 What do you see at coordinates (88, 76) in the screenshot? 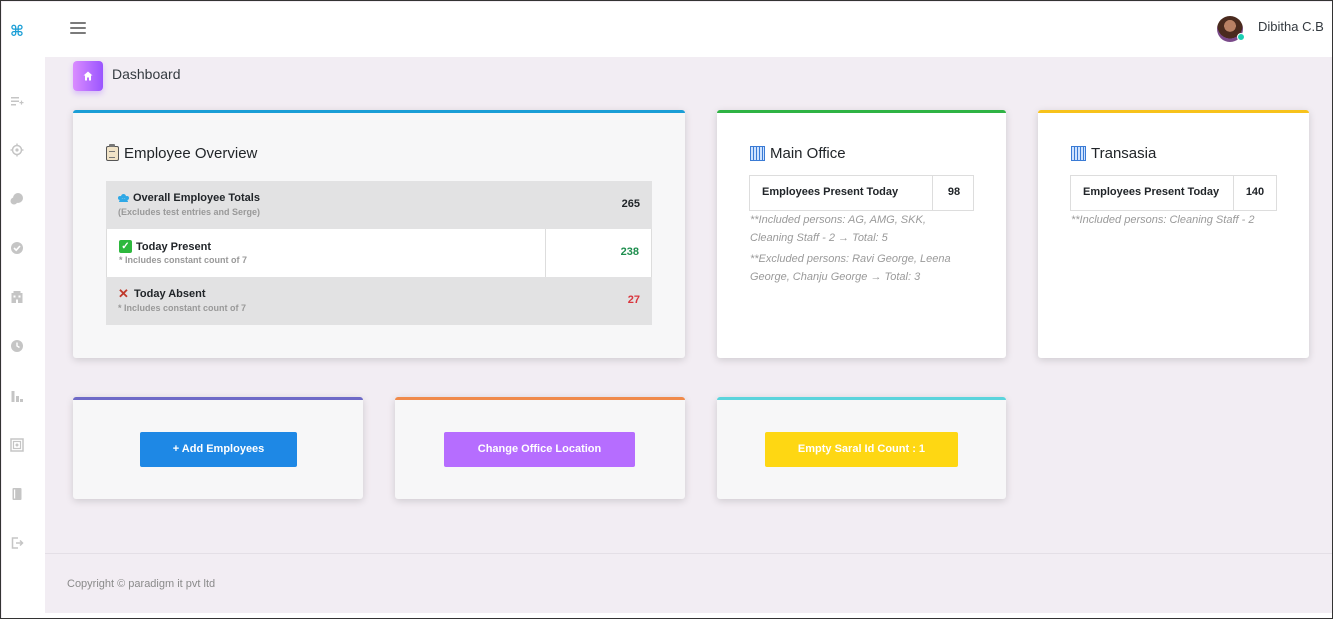
I see `home-icon` at bounding box center [88, 76].